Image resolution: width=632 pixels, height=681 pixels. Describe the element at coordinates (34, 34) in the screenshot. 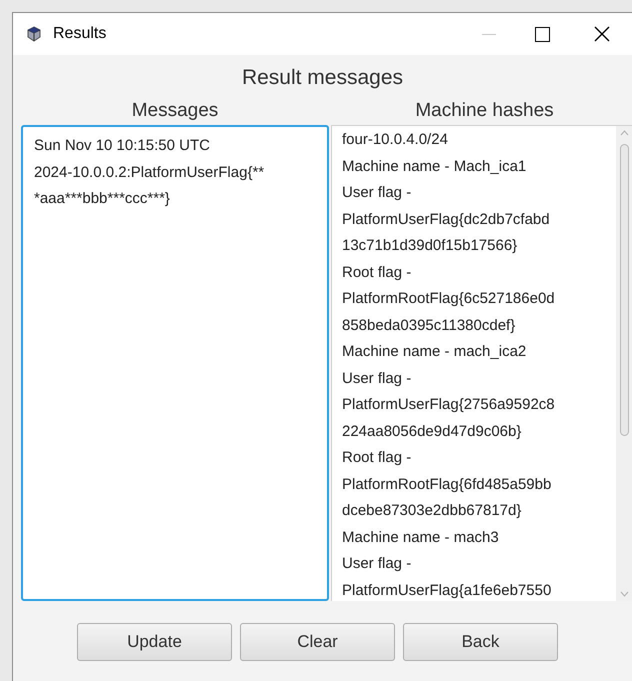

I see `cube-icon` at that location.